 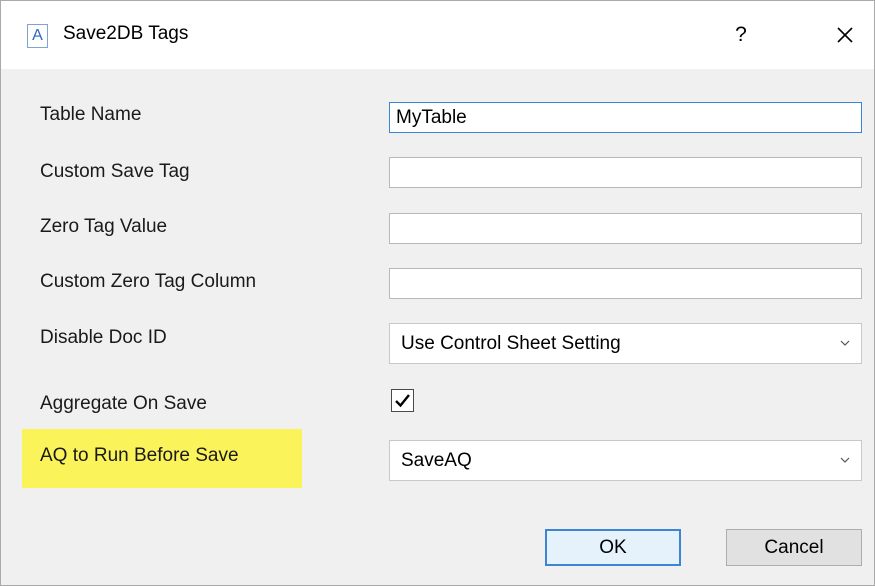 What do you see at coordinates (123, 403) in the screenshot?
I see `aggregate-on-save-label: Aggregate On Save` at bounding box center [123, 403].